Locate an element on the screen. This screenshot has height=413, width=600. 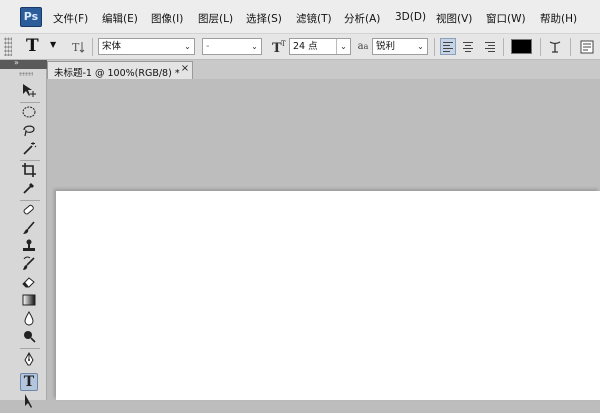
align-left-button is located at coordinates (448, 46).